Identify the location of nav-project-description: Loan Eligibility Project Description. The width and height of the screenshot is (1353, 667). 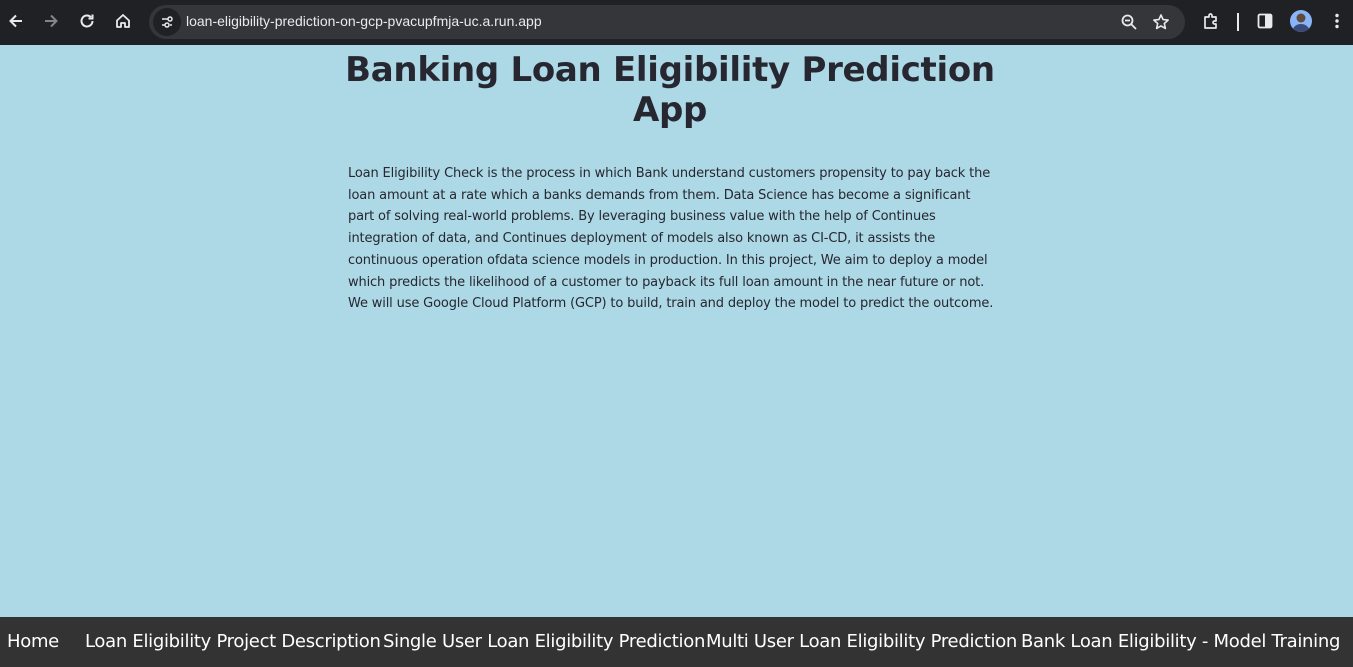
(233, 641).